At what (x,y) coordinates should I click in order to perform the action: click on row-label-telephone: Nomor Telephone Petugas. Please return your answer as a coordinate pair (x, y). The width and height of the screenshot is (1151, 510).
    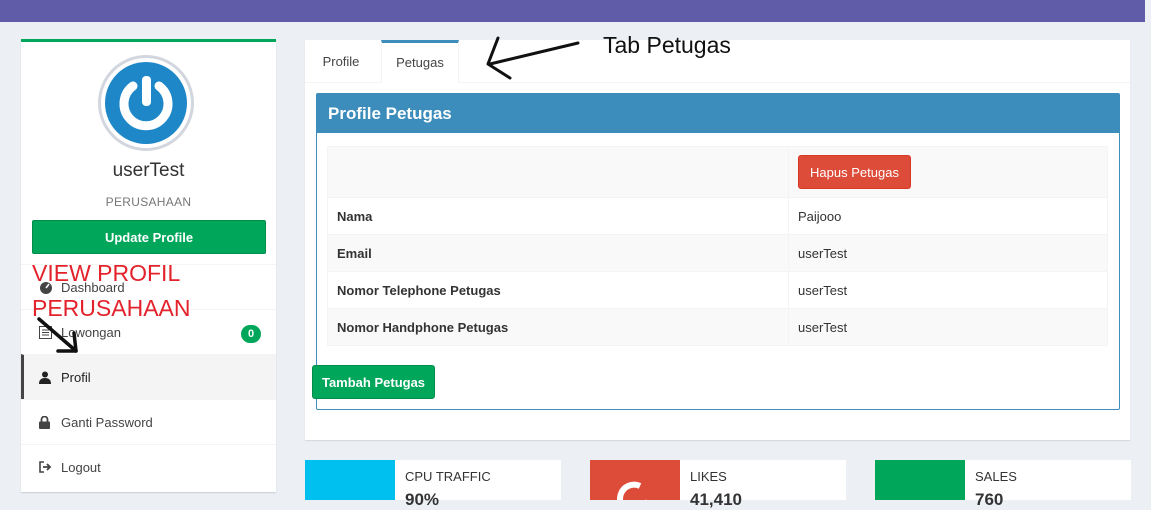
    Looking at the image, I should click on (558, 290).